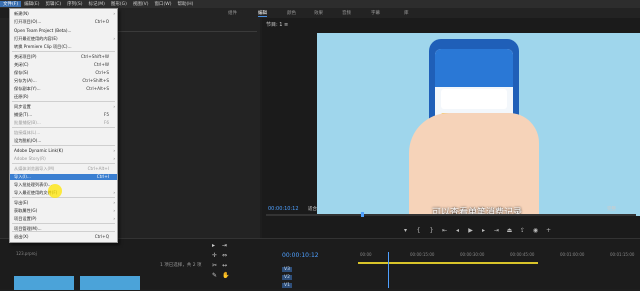 The image size is (640, 291). What do you see at coordinates (362, 214) in the screenshot?
I see `playhead-icon` at bounding box center [362, 214].